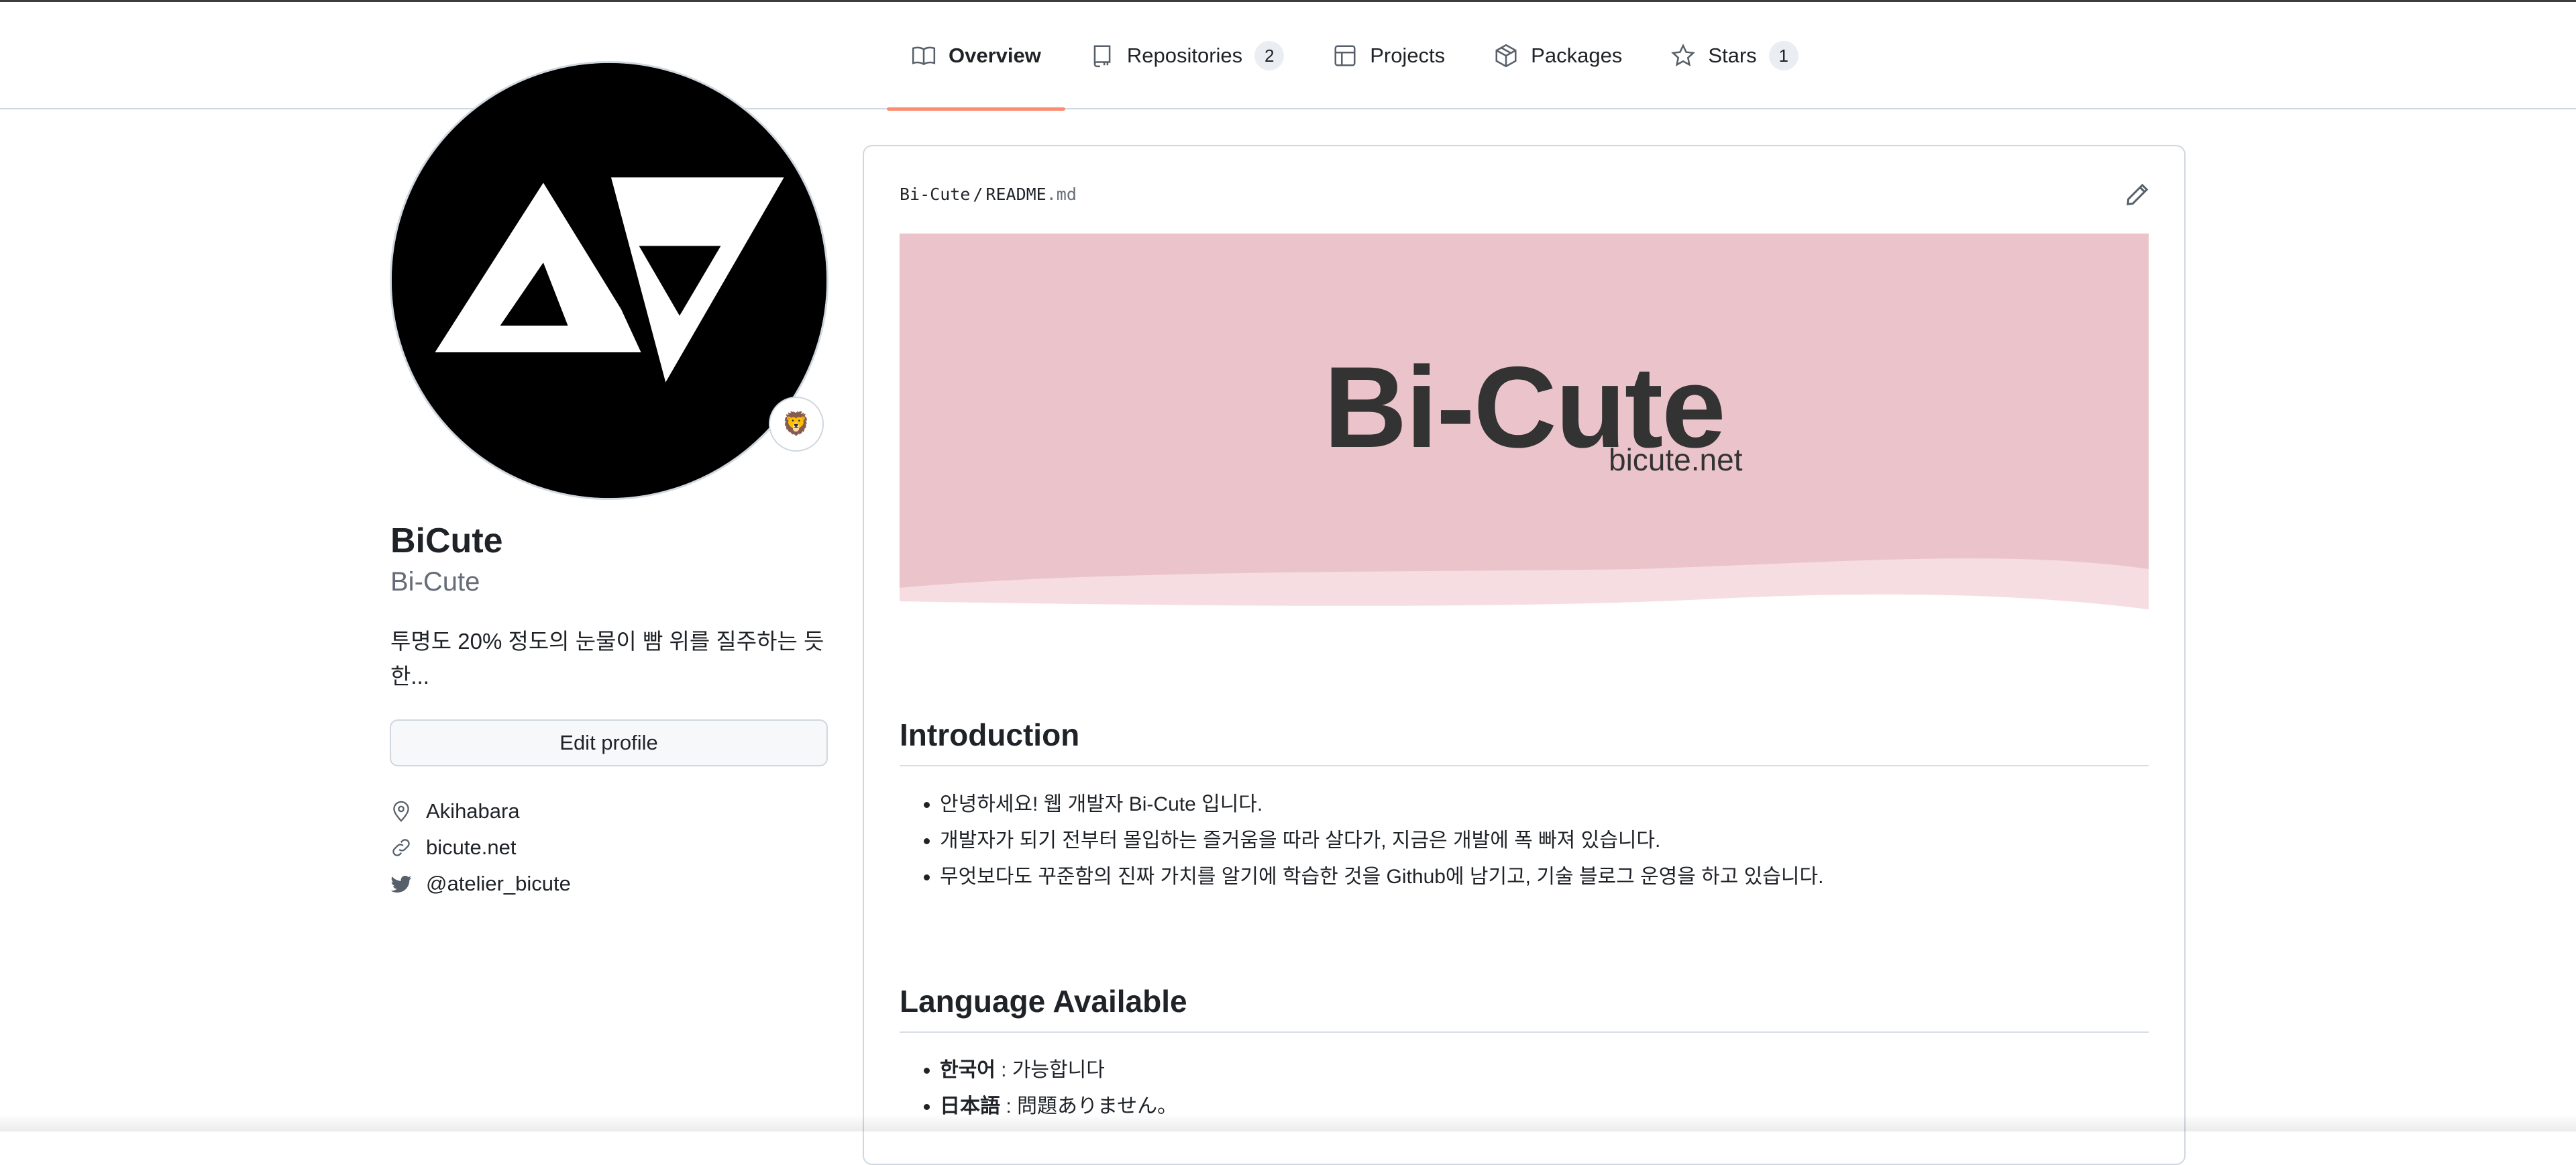 The image size is (2576, 1165). I want to click on profile-website: bicute.net, so click(453, 848).